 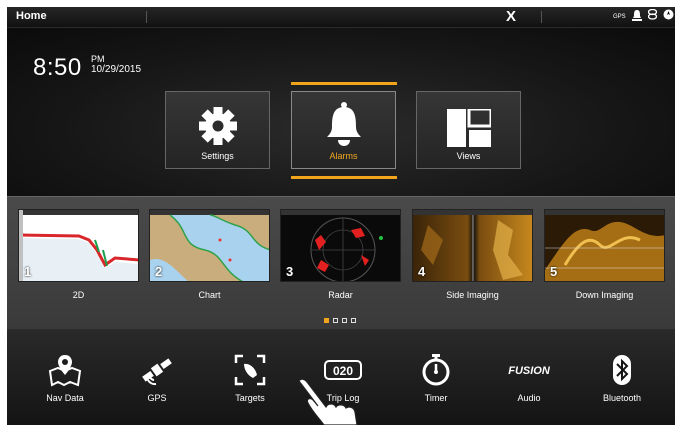 What do you see at coordinates (643, 17) in the screenshot?
I see `status-icons: GPS` at bounding box center [643, 17].